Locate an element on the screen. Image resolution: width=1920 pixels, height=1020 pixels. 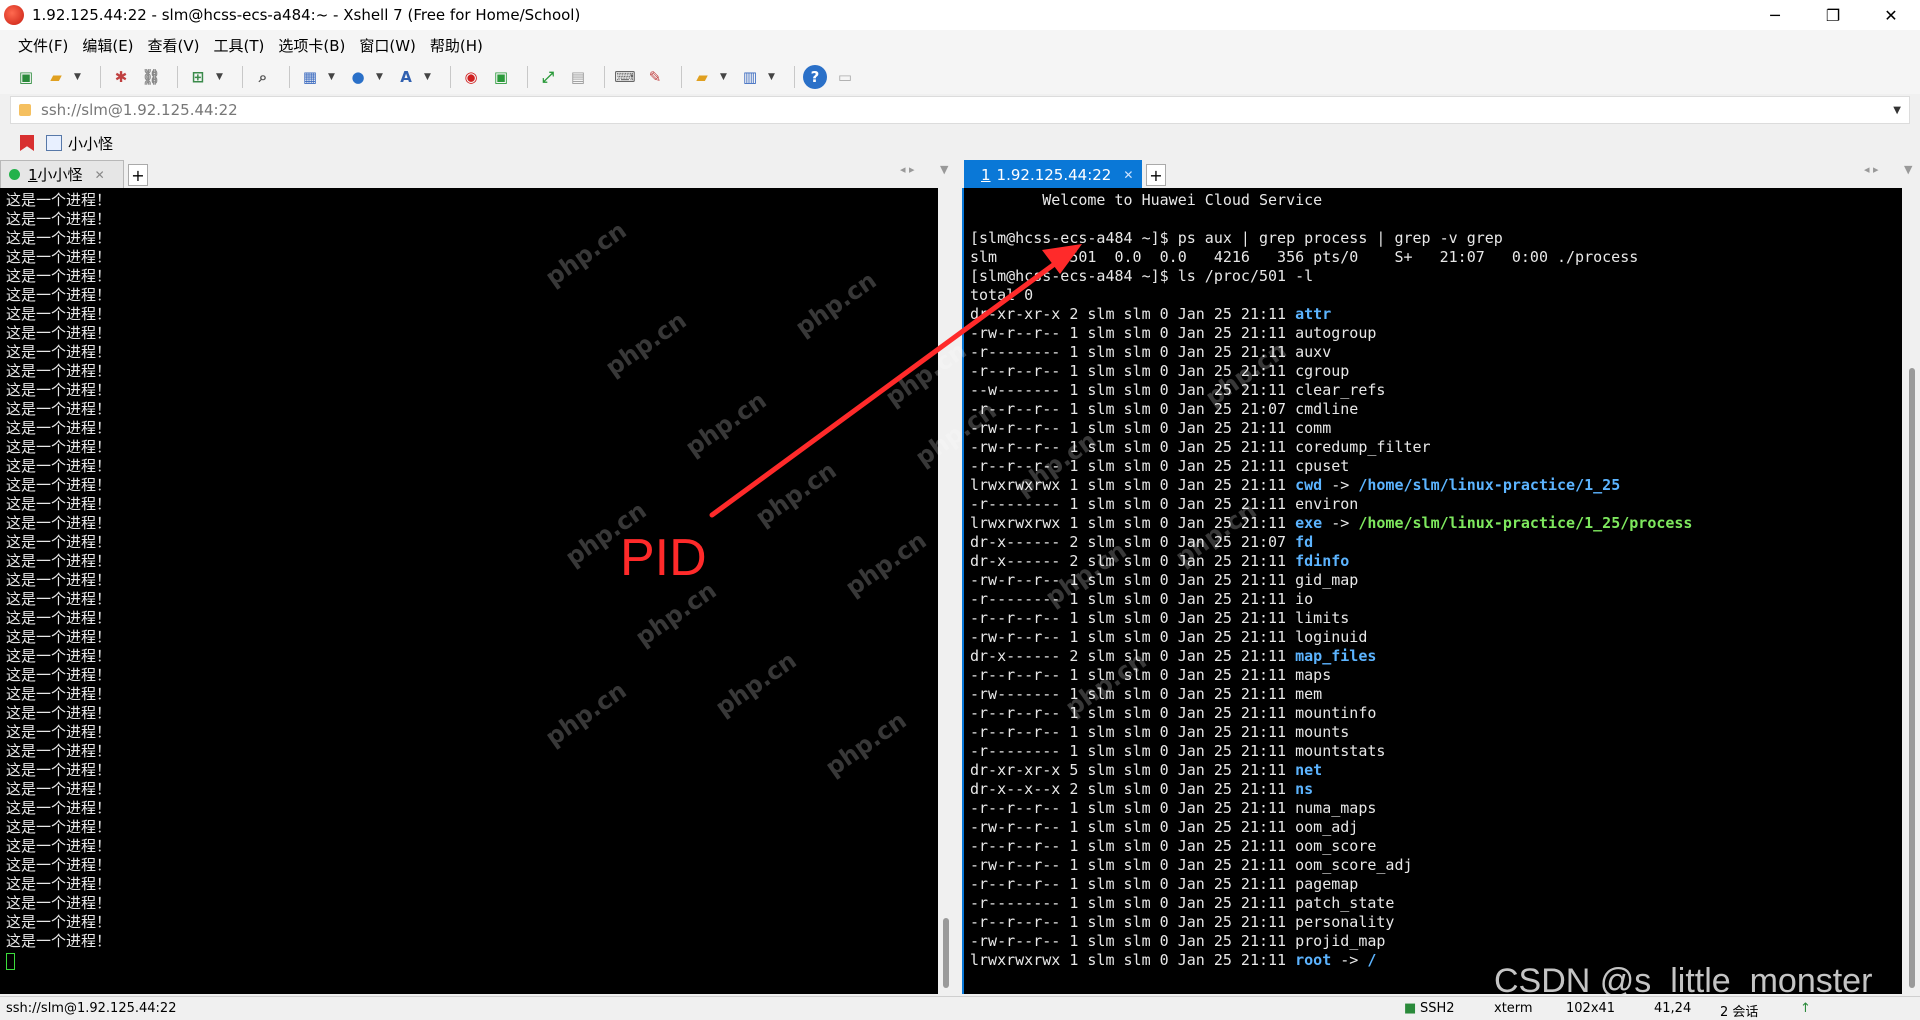
ls-entry-name: numa_maps is located at coordinates (1336, 808).